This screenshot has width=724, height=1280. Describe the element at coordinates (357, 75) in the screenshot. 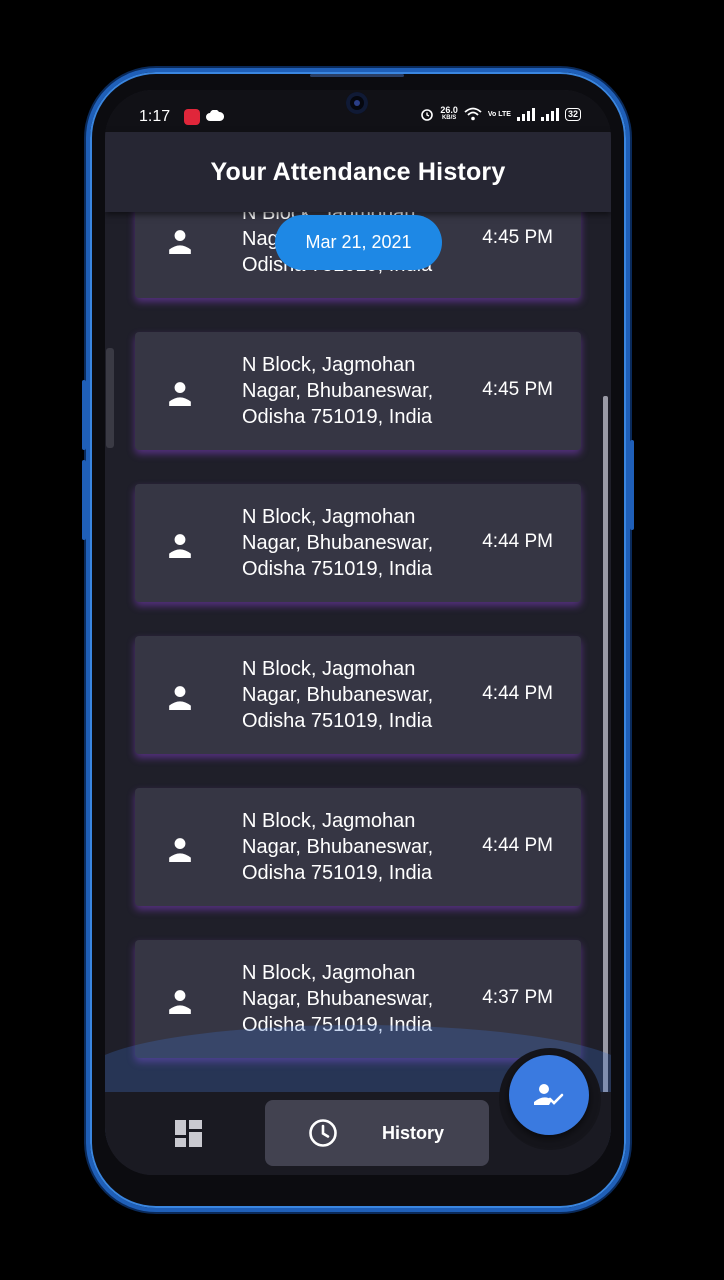

I see `earpiece` at that location.